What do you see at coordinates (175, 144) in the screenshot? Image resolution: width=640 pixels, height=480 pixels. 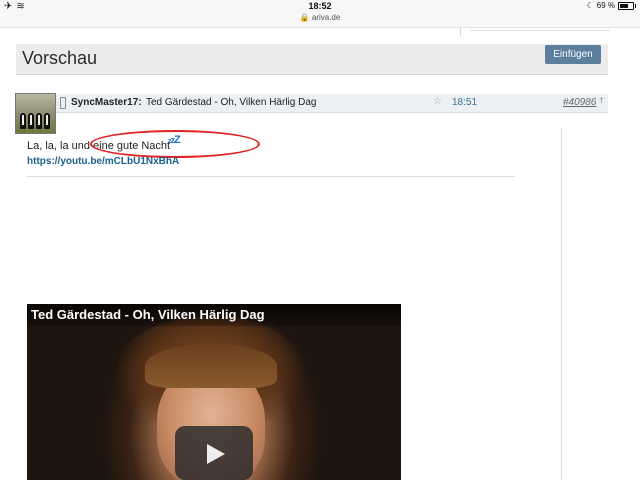 I see `annotation-ellipse` at bounding box center [175, 144].